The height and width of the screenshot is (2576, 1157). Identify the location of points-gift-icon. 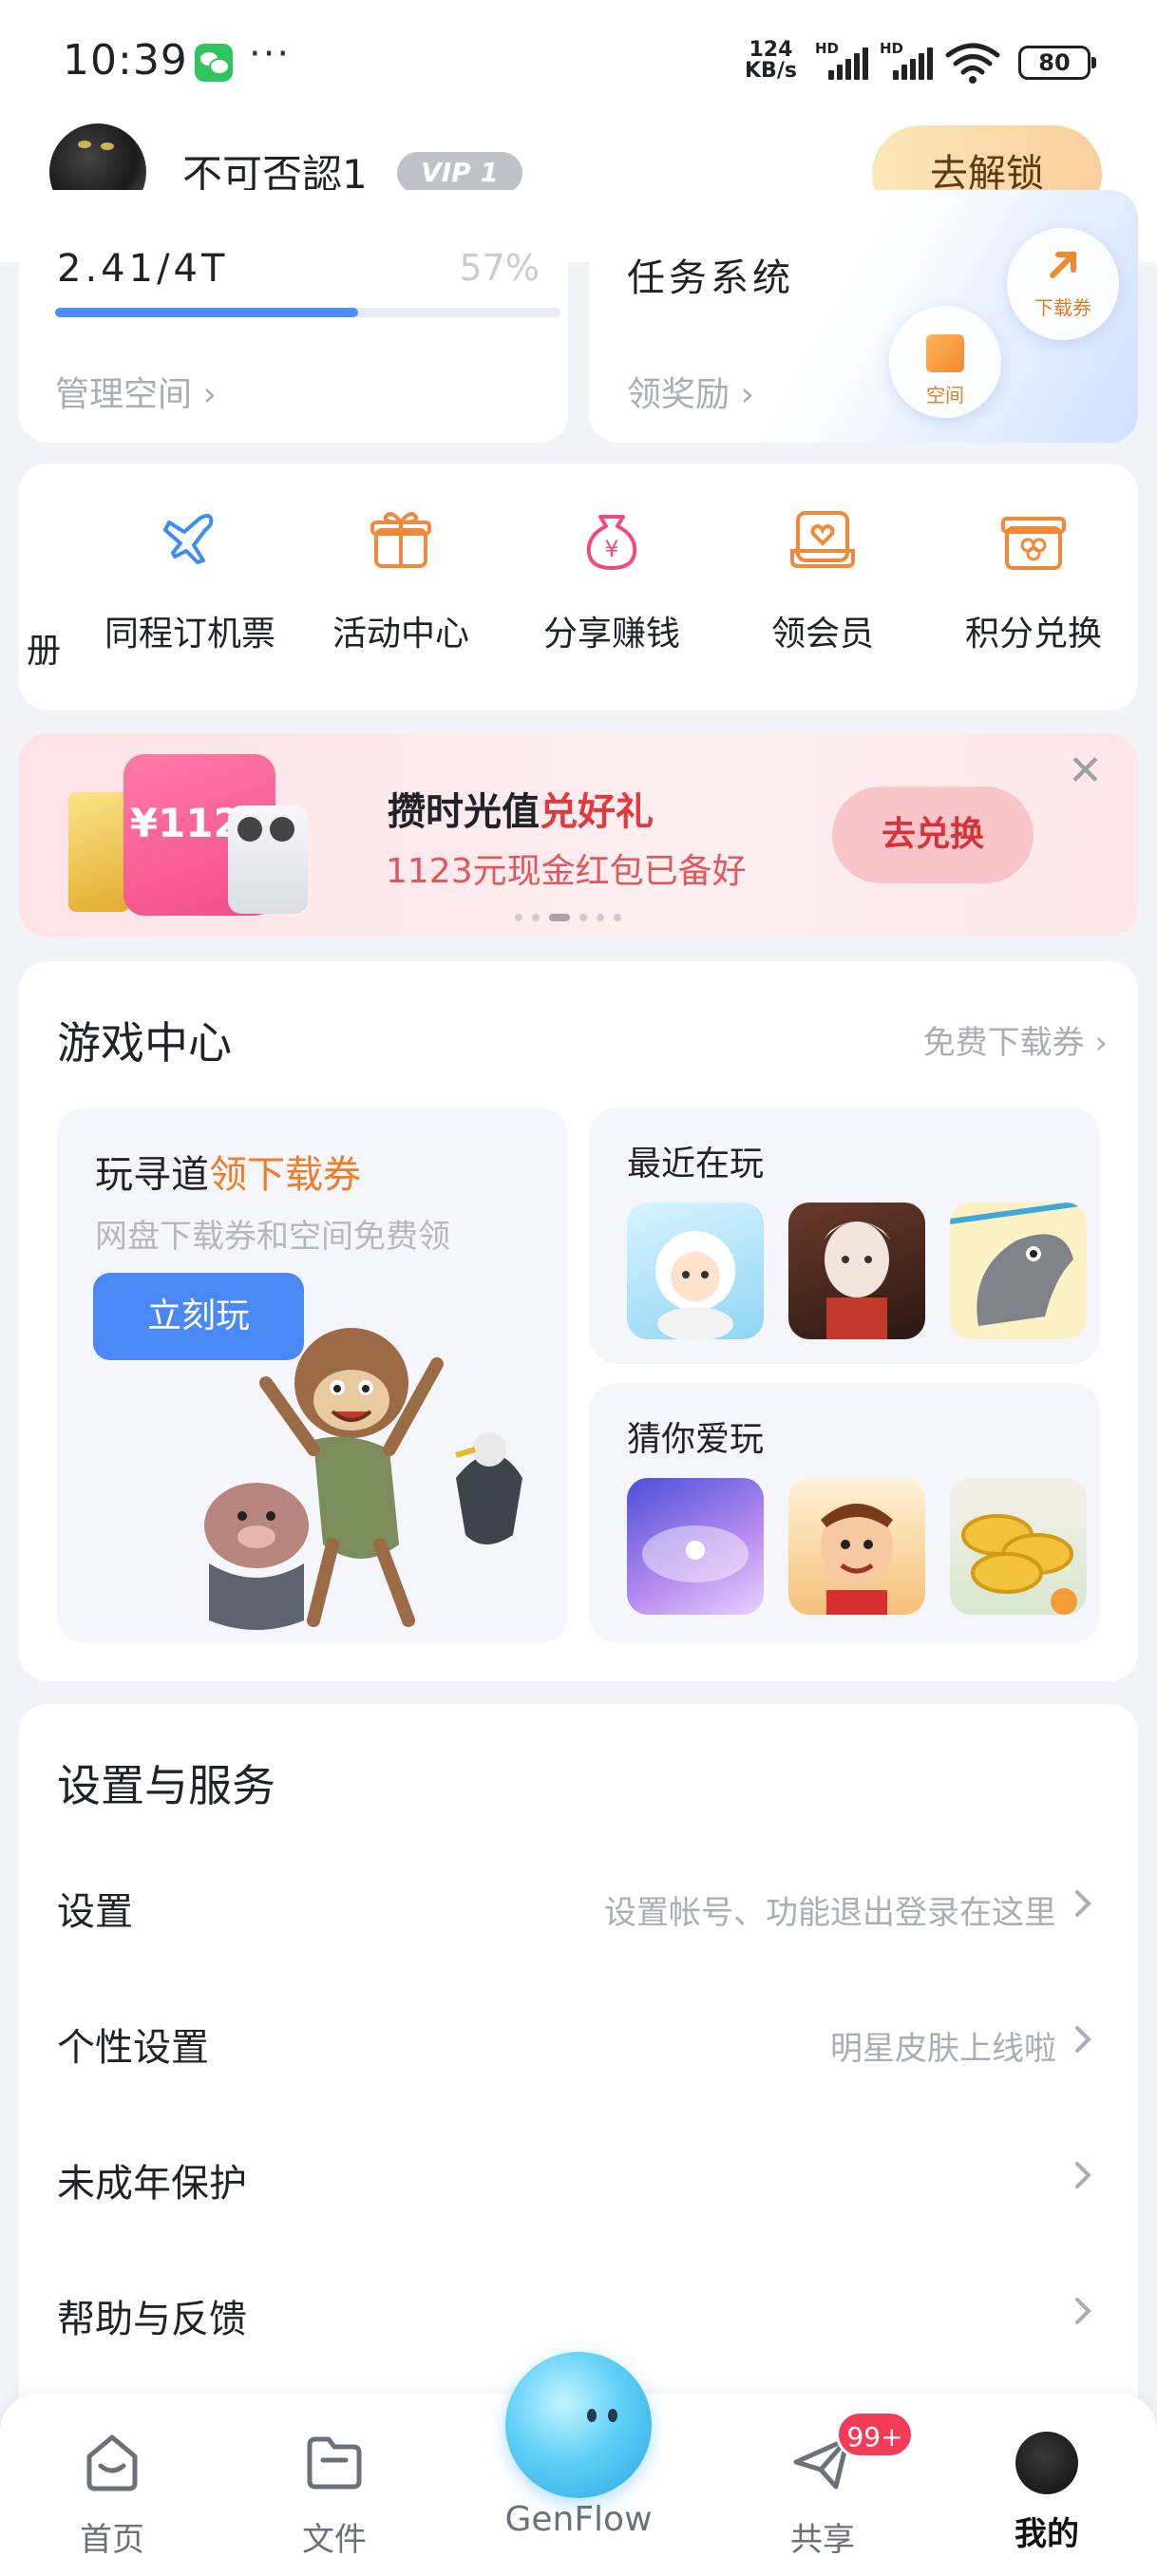
(1034, 543).